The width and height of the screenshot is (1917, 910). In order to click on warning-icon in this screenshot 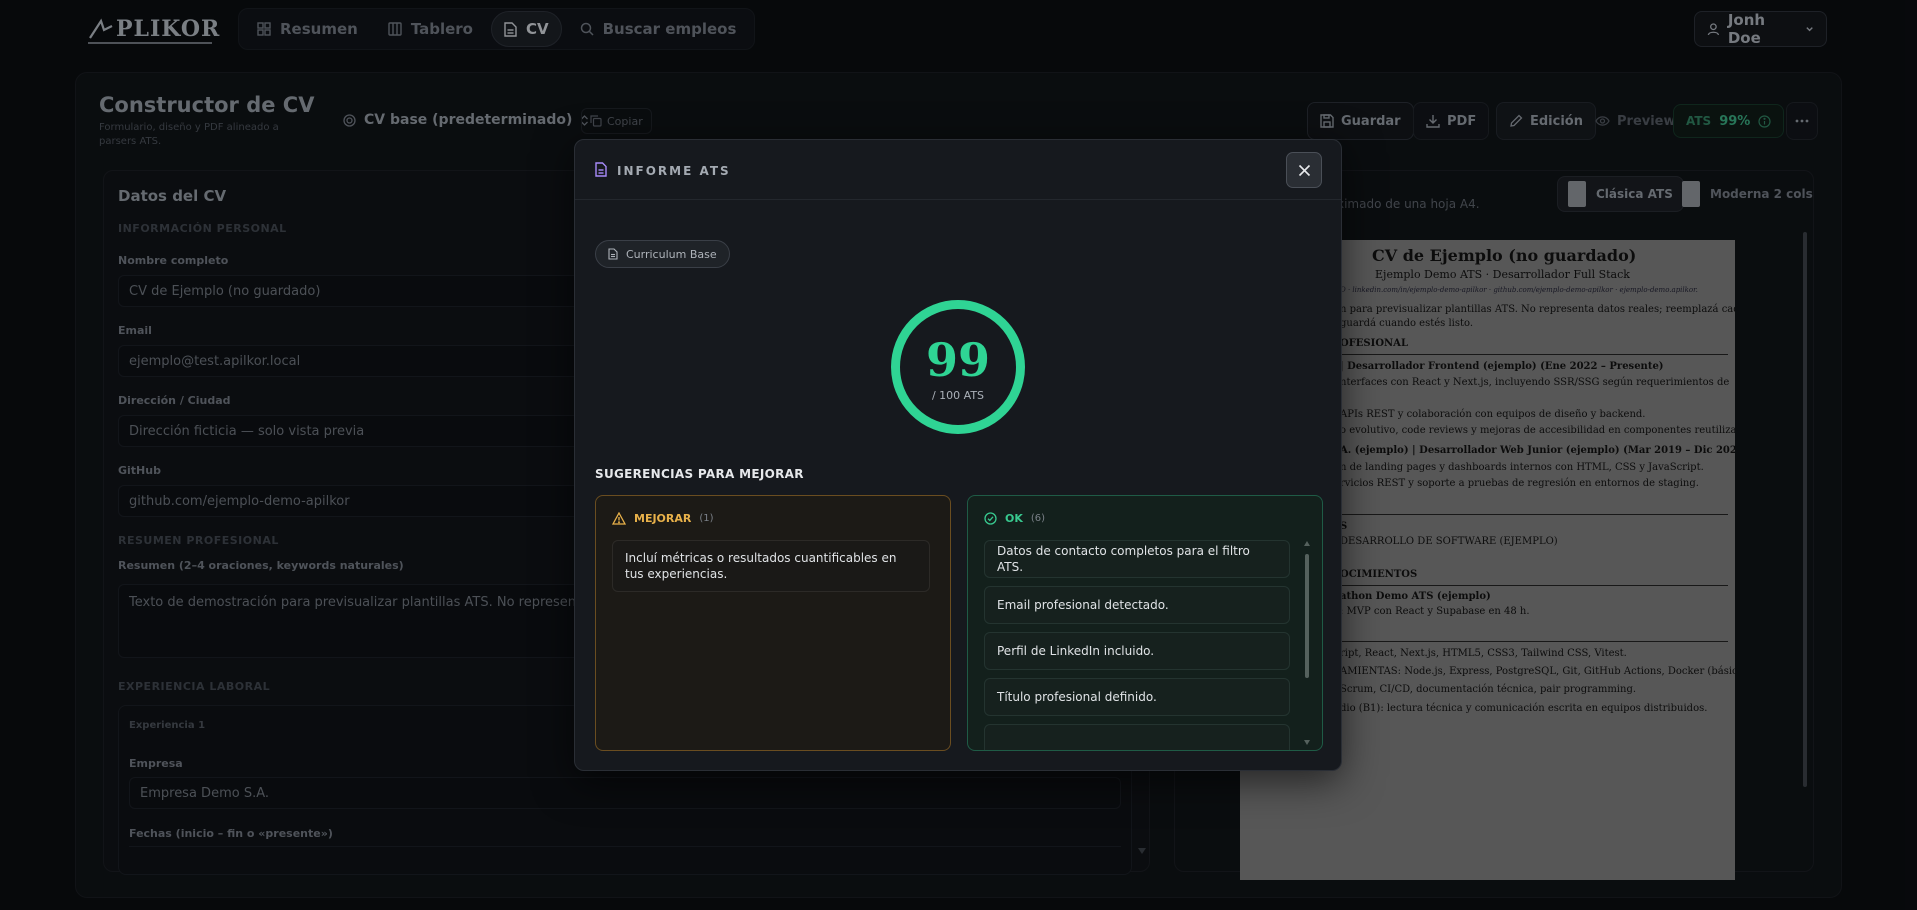, I will do `click(619, 518)`.